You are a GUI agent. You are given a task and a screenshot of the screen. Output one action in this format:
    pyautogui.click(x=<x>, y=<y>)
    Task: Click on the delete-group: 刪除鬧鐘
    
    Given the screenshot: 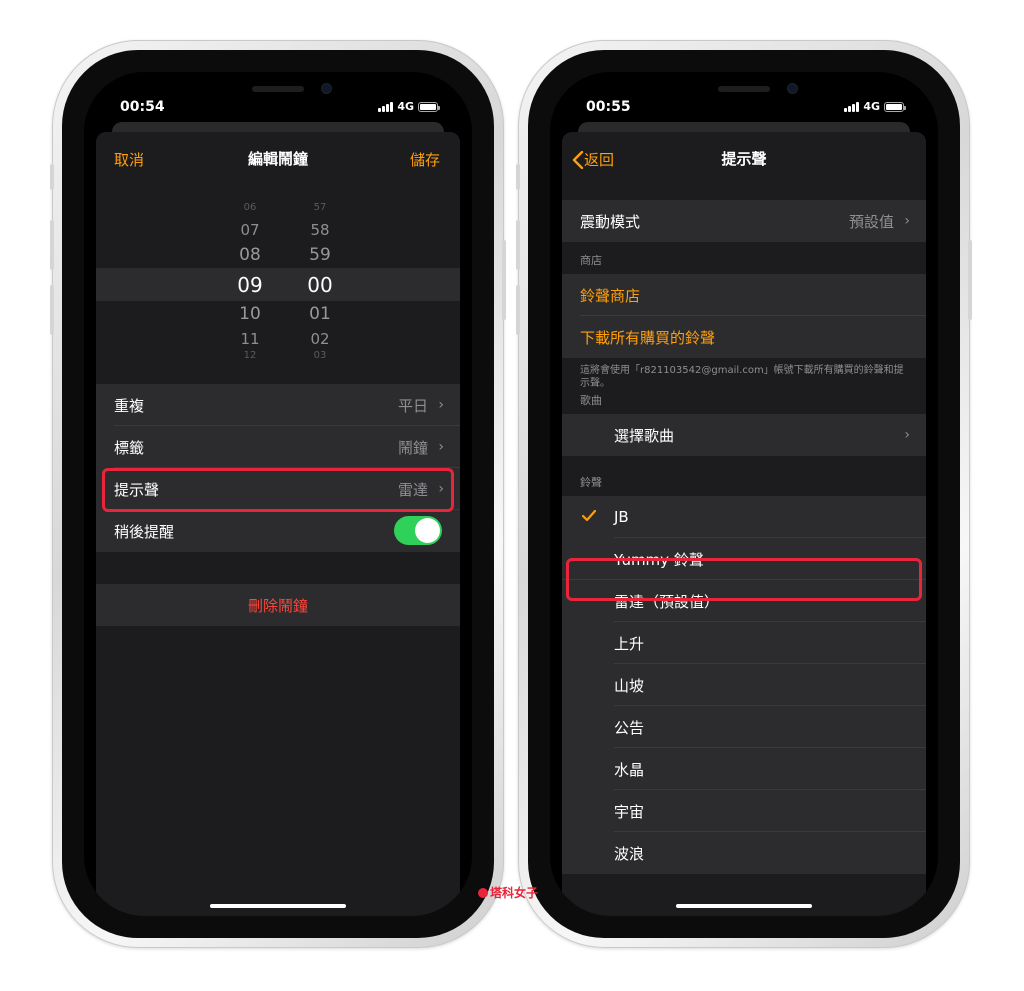 What is the action you would take?
    pyautogui.click(x=278, y=605)
    